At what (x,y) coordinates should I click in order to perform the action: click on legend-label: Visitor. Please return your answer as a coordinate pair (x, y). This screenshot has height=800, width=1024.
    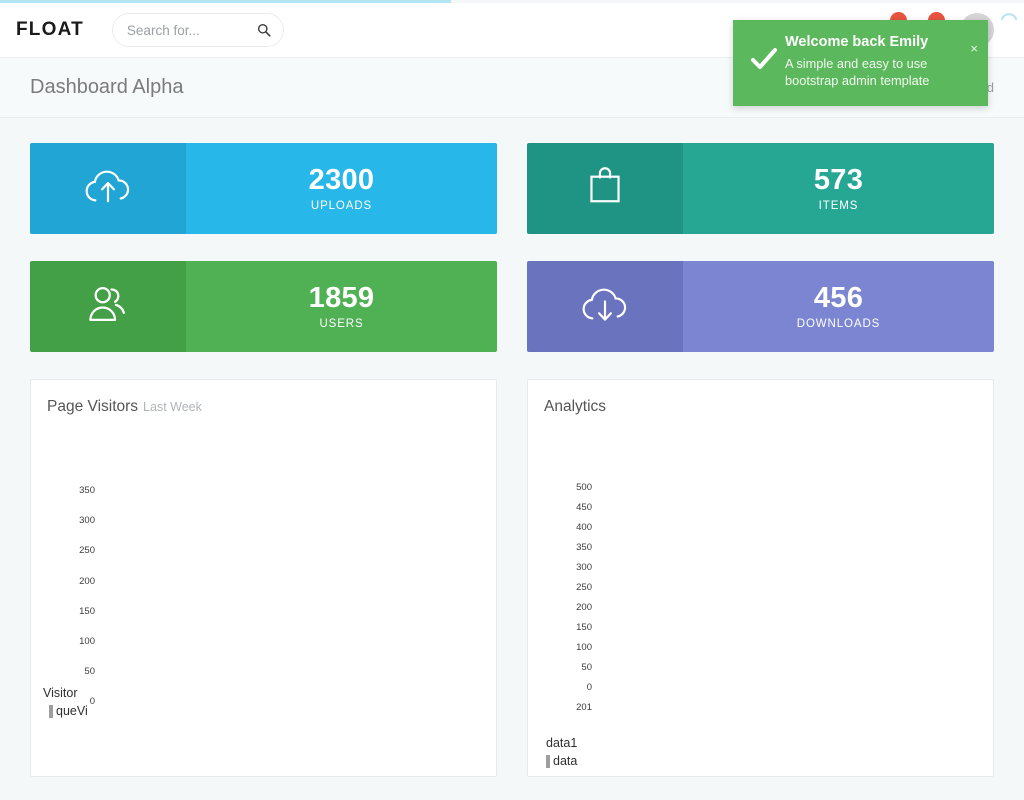
    Looking at the image, I should click on (60, 693).